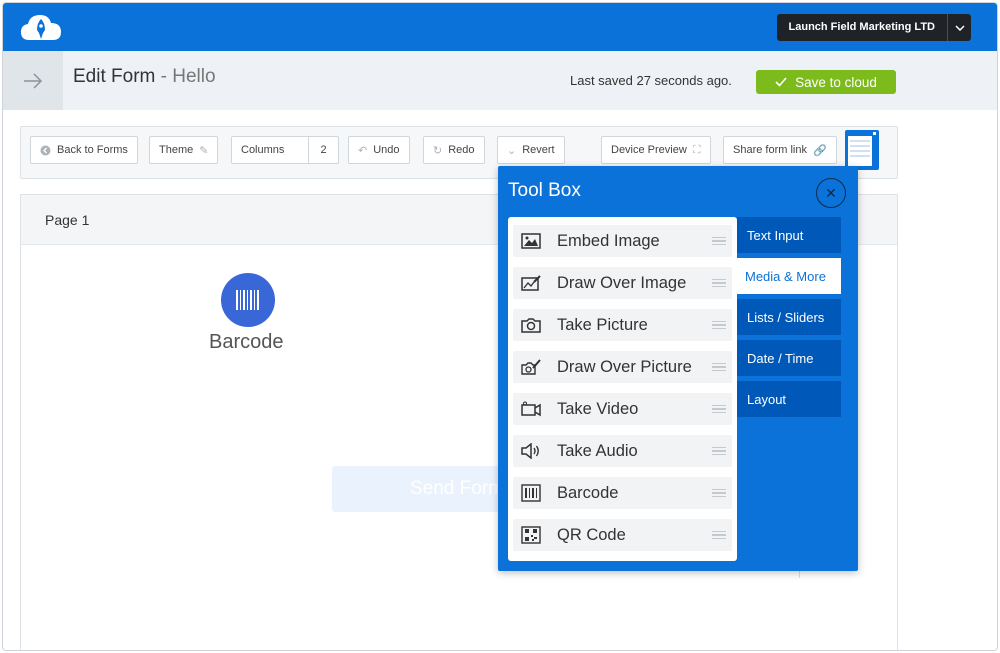  What do you see at coordinates (789, 317) in the screenshot?
I see `tab-lists-sliders: Lists / Sliders` at bounding box center [789, 317].